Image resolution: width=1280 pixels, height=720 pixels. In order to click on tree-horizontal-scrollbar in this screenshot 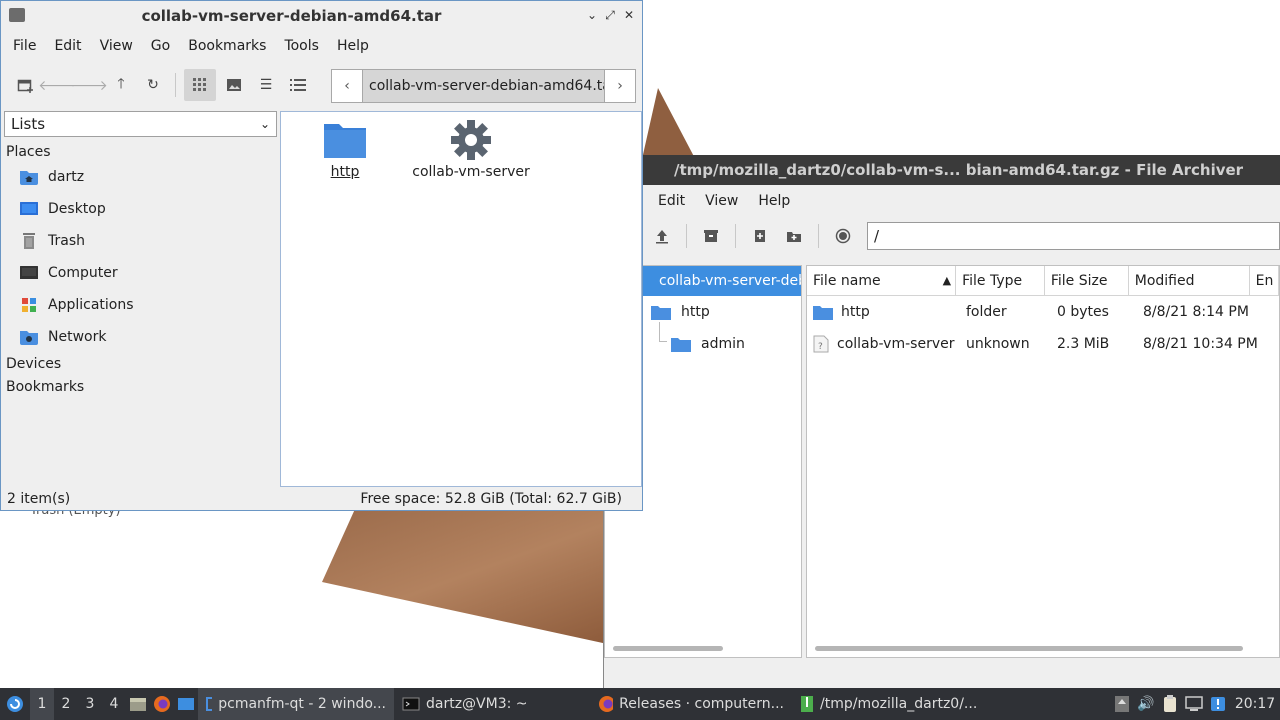, I will do `click(668, 648)`.